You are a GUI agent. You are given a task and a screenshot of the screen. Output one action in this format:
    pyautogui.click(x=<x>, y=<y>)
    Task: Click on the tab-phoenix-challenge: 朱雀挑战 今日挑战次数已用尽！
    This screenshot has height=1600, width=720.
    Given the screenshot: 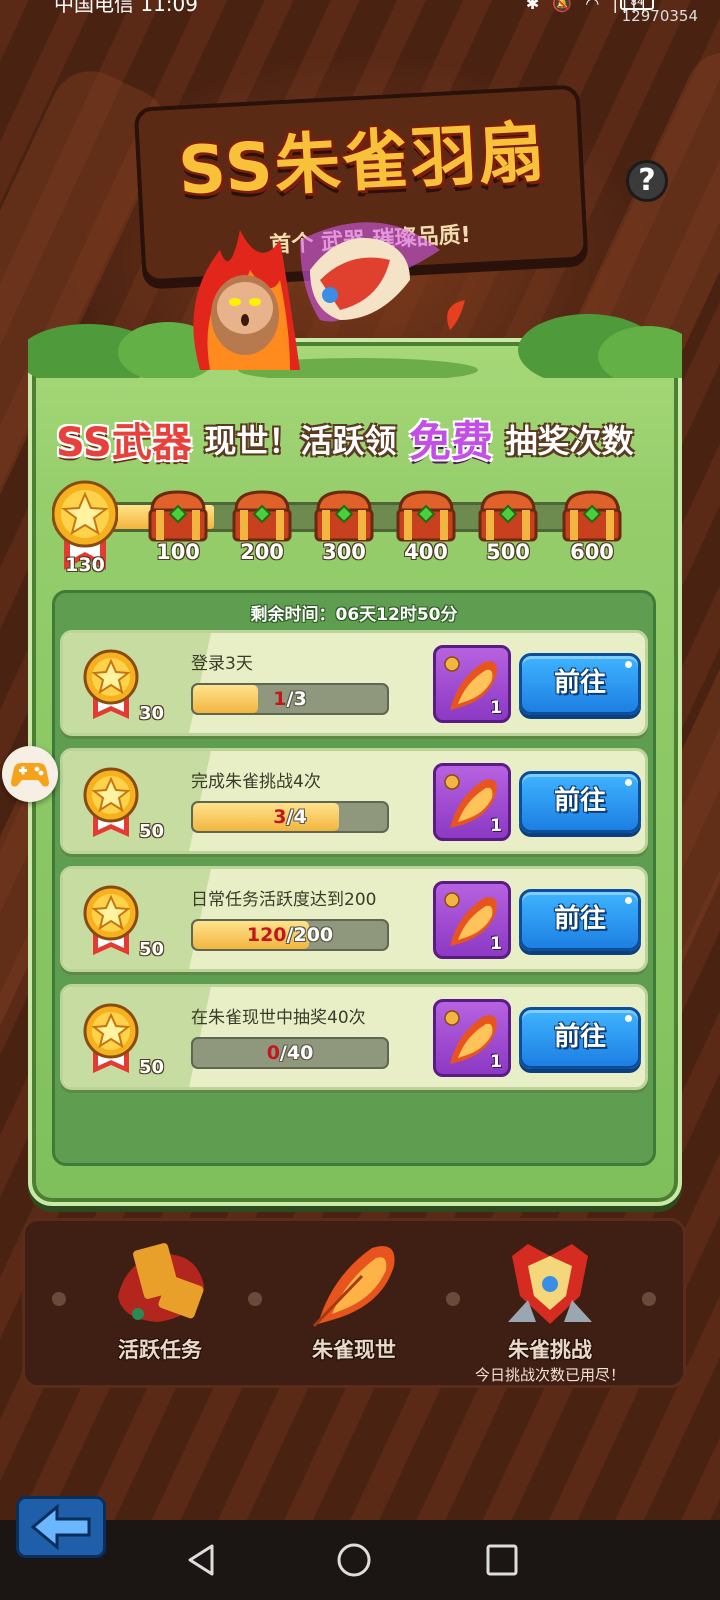 What is the action you would take?
    pyautogui.click(x=550, y=1307)
    